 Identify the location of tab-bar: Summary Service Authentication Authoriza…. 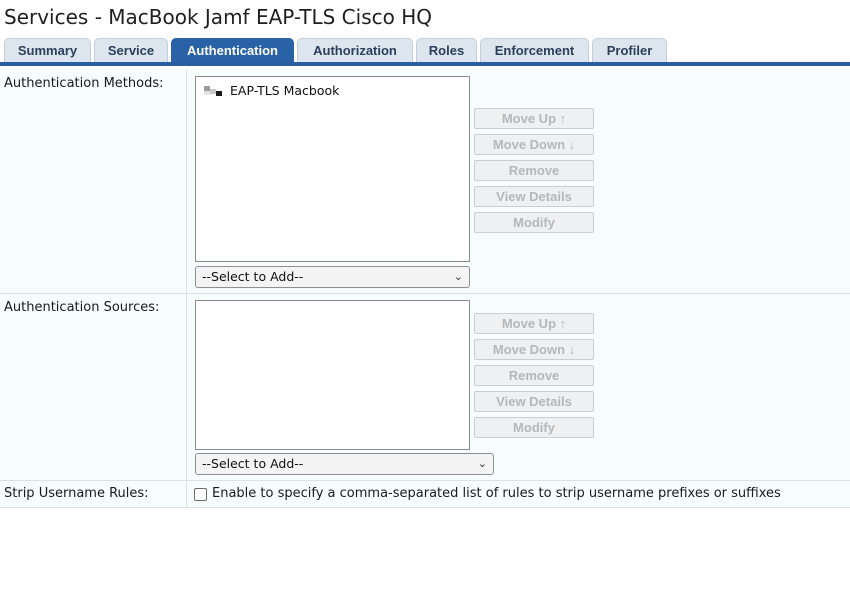
(425, 50).